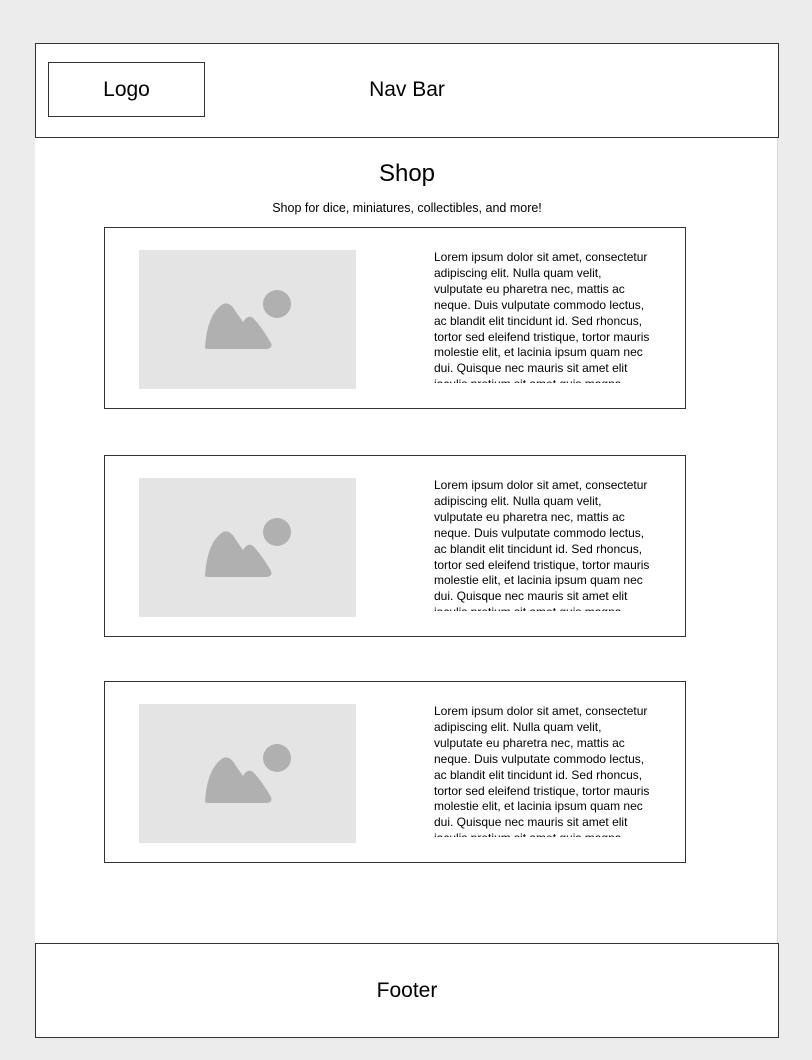 This screenshot has width=812, height=1060. I want to click on nav-bar: Logo Nav Bar, so click(407, 90).